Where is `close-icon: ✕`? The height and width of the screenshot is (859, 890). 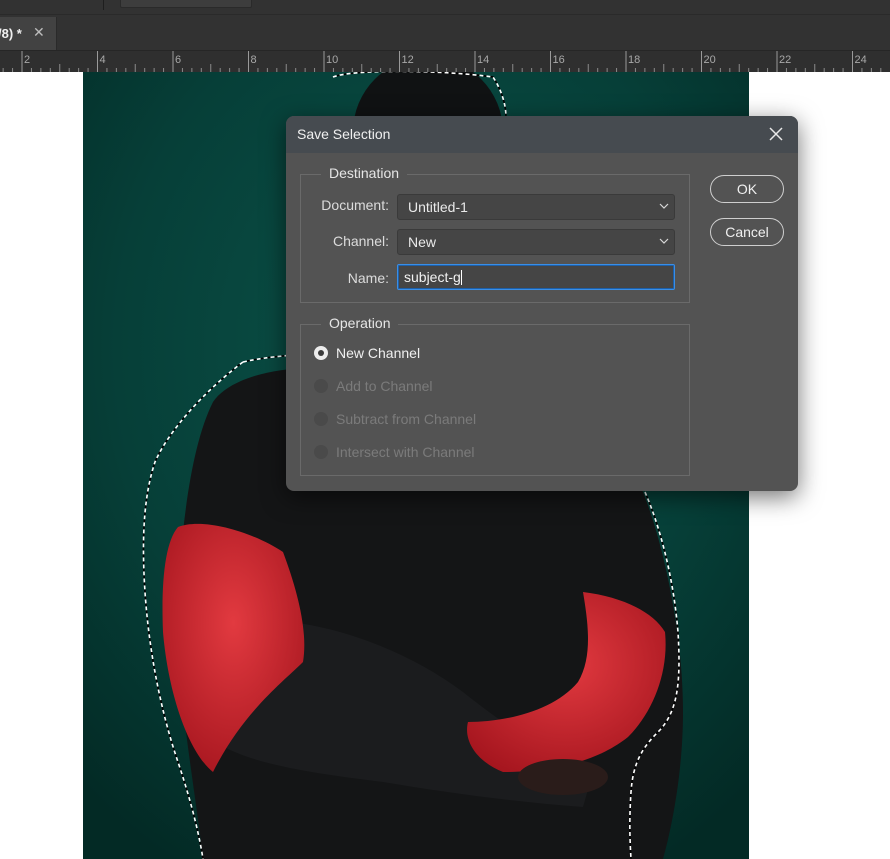
close-icon: ✕ is located at coordinates (39, 32).